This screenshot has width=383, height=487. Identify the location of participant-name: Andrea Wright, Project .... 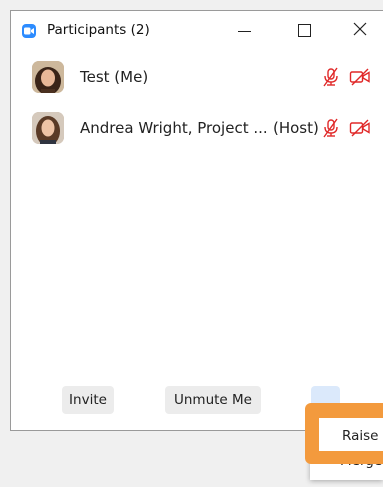
(174, 128).